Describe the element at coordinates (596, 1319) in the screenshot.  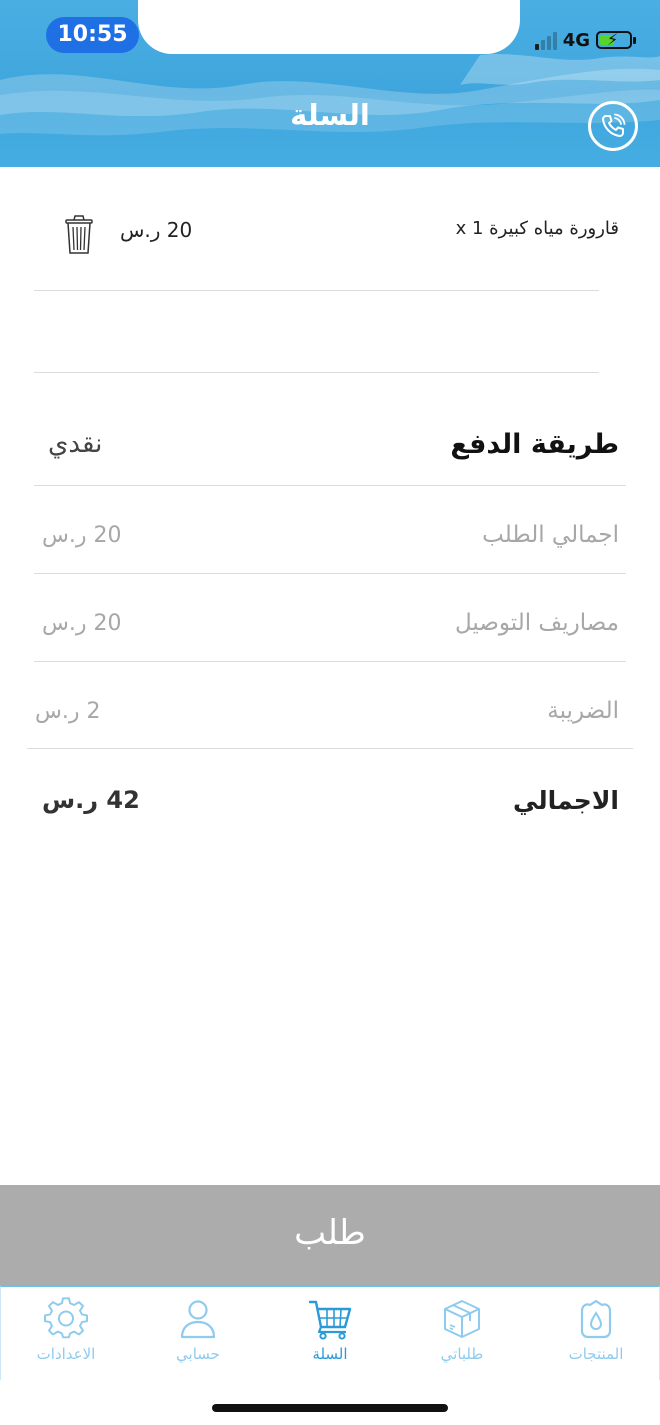
I see `drop-box-icon` at that location.